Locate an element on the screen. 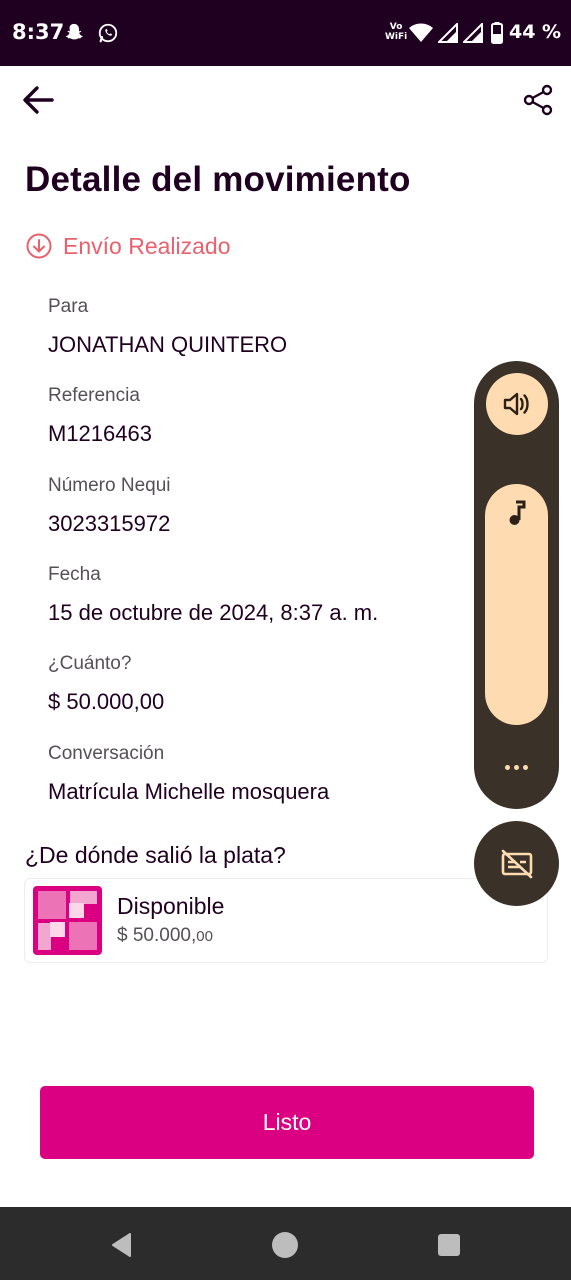  volume-panel is located at coordinates (516, 585).